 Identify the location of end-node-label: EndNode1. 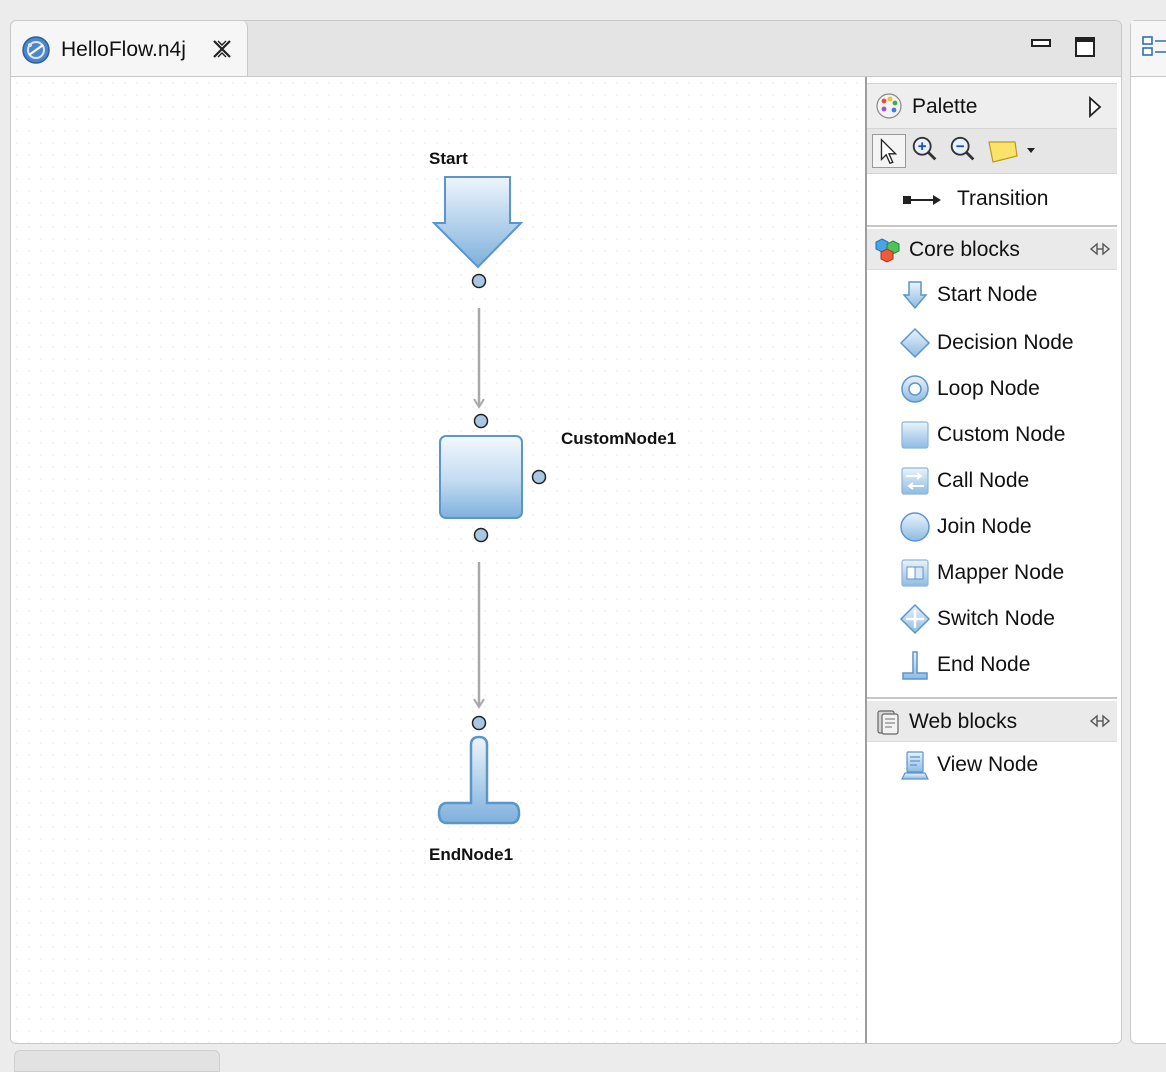
(471, 854).